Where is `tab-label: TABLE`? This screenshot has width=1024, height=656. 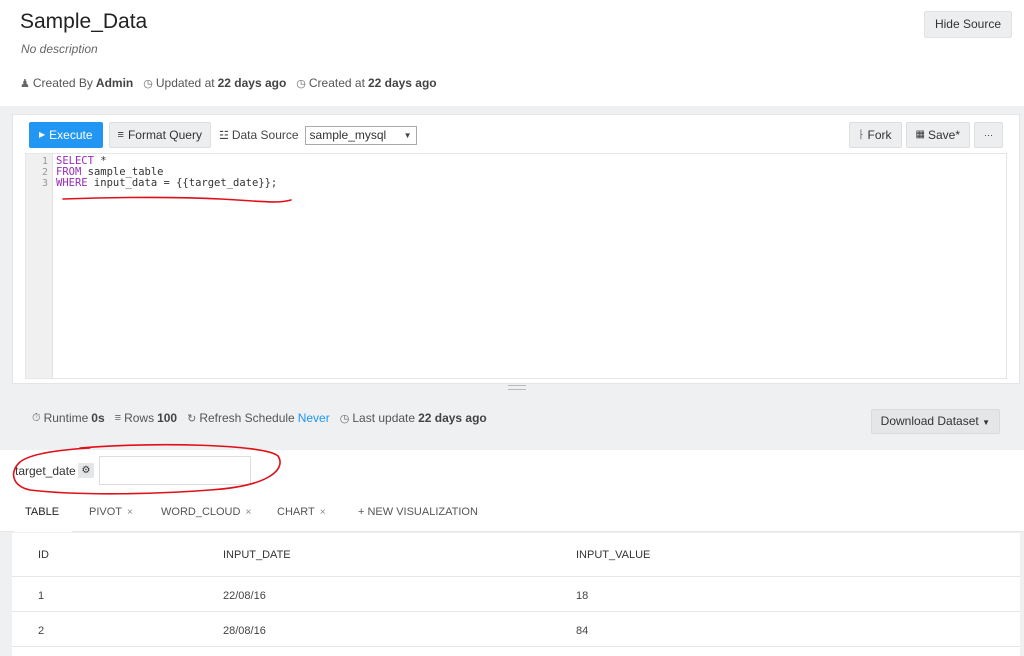
tab-label: TABLE is located at coordinates (42, 512).